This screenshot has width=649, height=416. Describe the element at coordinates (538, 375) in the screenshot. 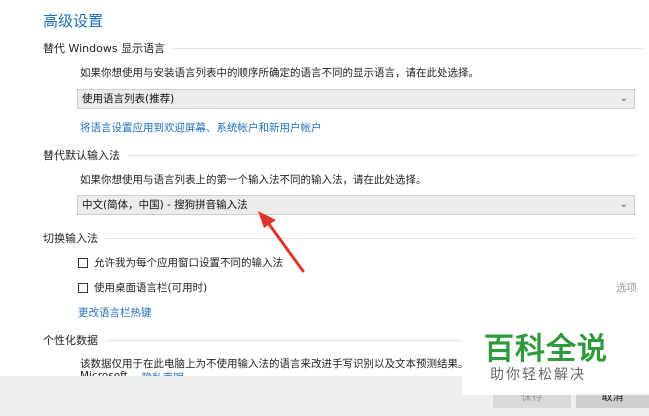

I see `watermark-subtitle: 助你轻松解决` at that location.